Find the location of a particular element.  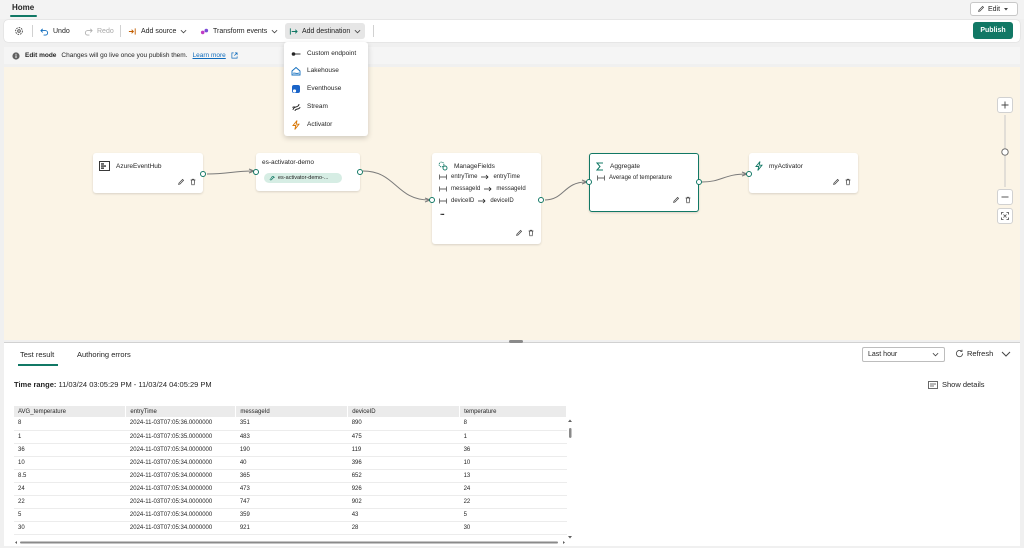

refresh-label: Refresh is located at coordinates (980, 353).